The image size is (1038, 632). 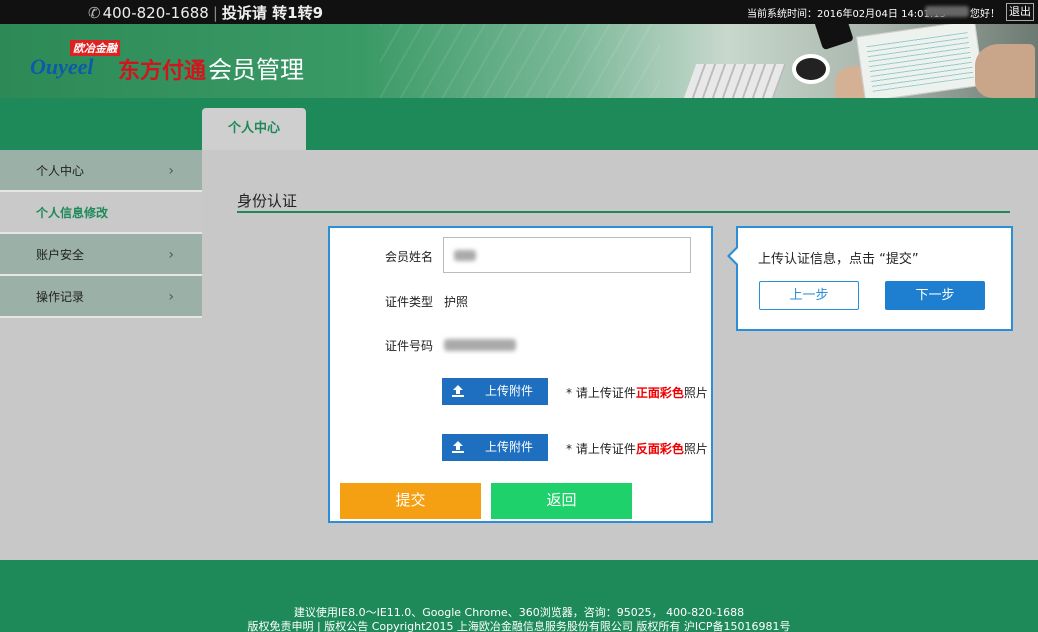 What do you see at coordinates (60, 297) in the screenshot?
I see `sidebar-item-label: 操作记录` at bounding box center [60, 297].